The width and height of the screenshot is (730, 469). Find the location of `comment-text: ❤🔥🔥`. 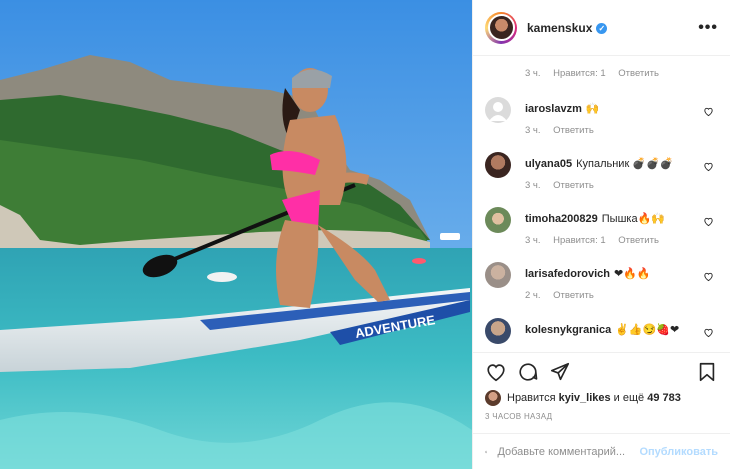

comment-text: ❤🔥🔥 is located at coordinates (632, 274).